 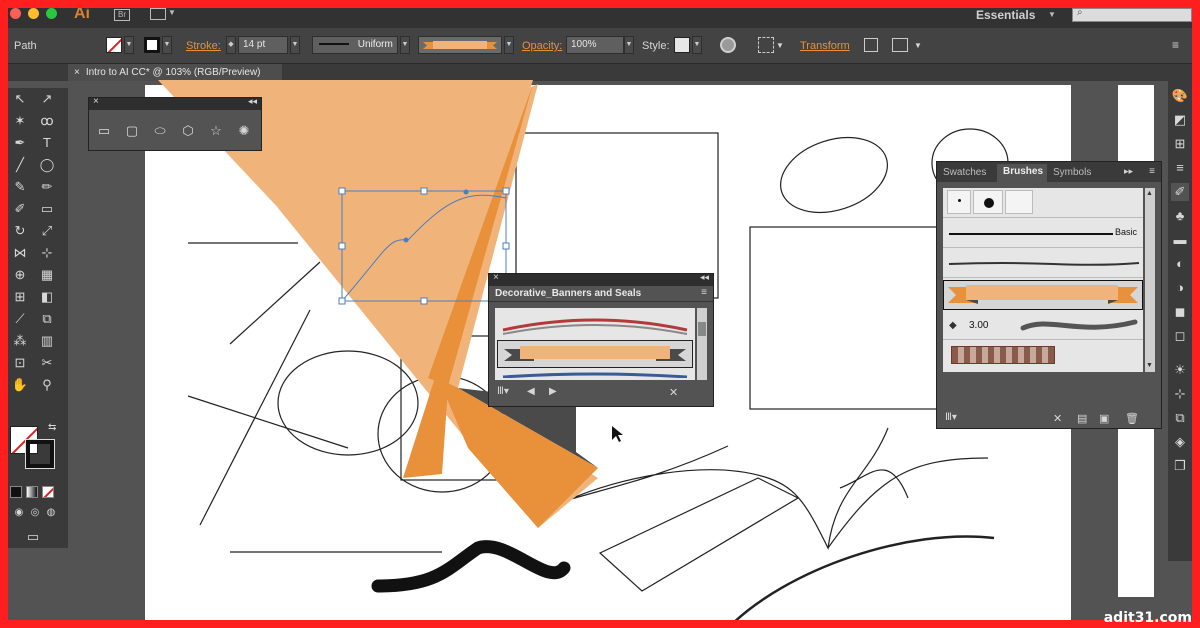 I want to click on graphic-styles-alt-icon: ◻, so click(x=1180, y=336).